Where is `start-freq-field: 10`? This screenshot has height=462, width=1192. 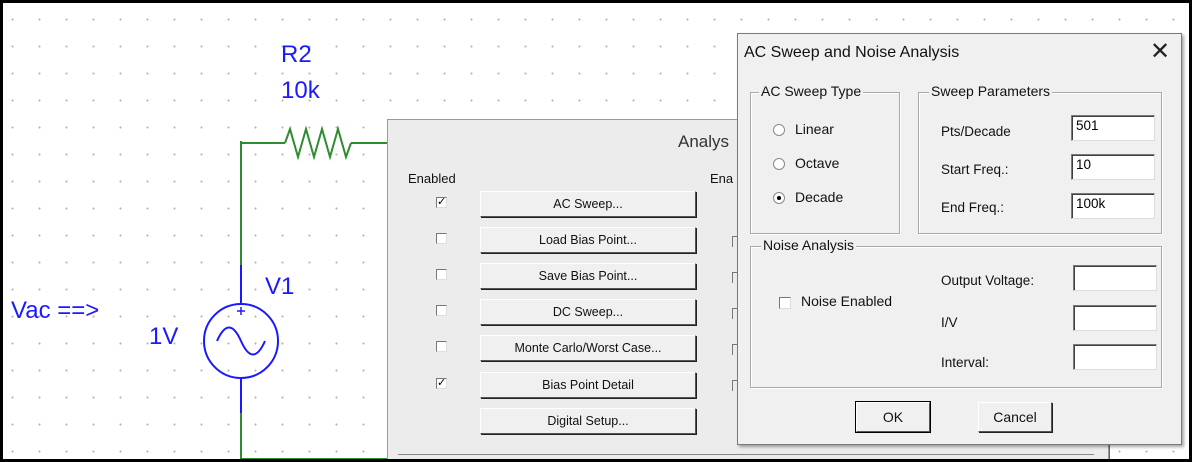
start-freq-field: 10 is located at coordinates (1113, 167).